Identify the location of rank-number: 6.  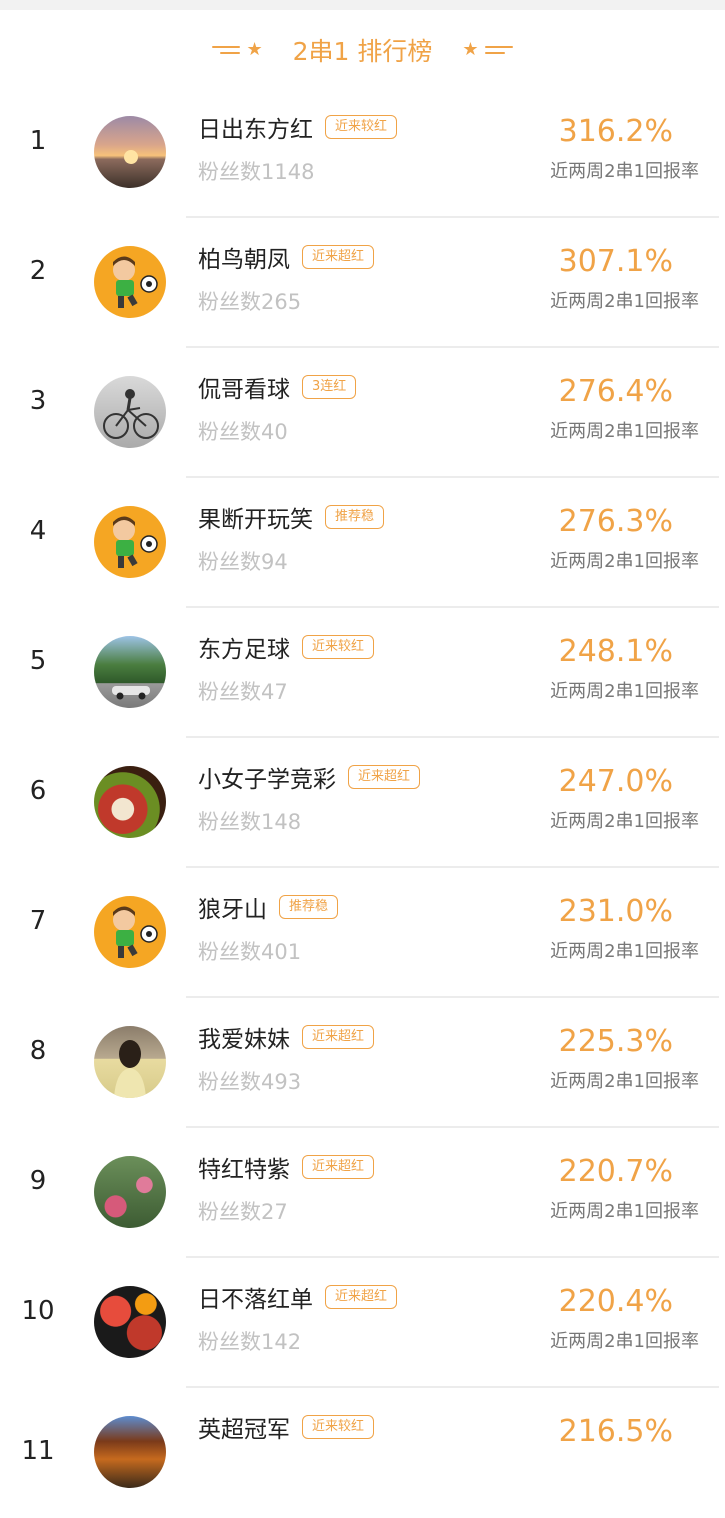
(38, 791).